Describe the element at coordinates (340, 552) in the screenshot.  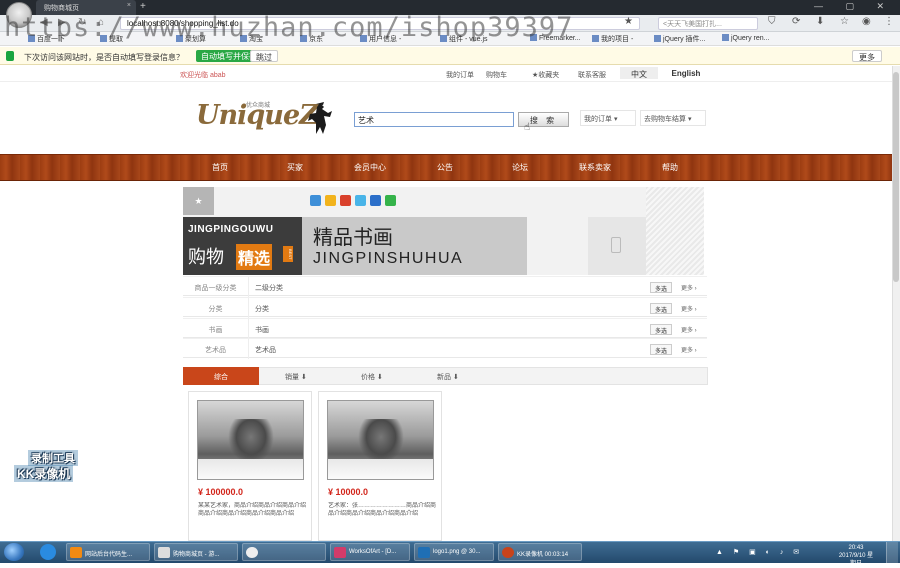
I see `app-icon` at that location.